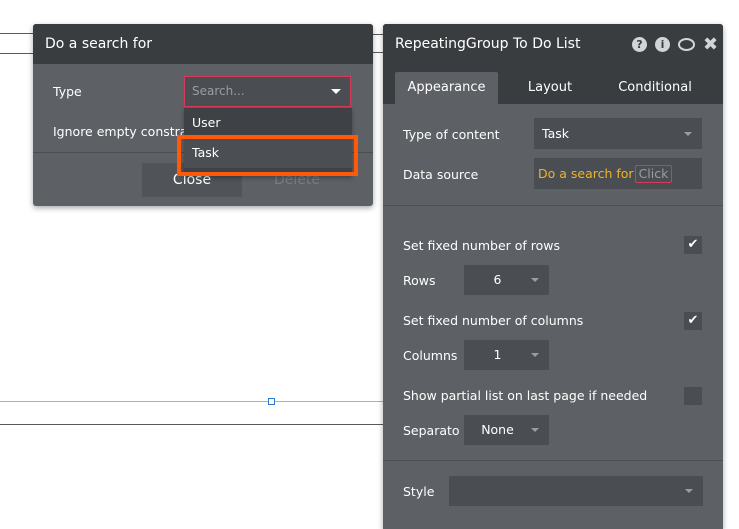 This screenshot has height=529, width=739. I want to click on columns-label: Columns, so click(430, 355).